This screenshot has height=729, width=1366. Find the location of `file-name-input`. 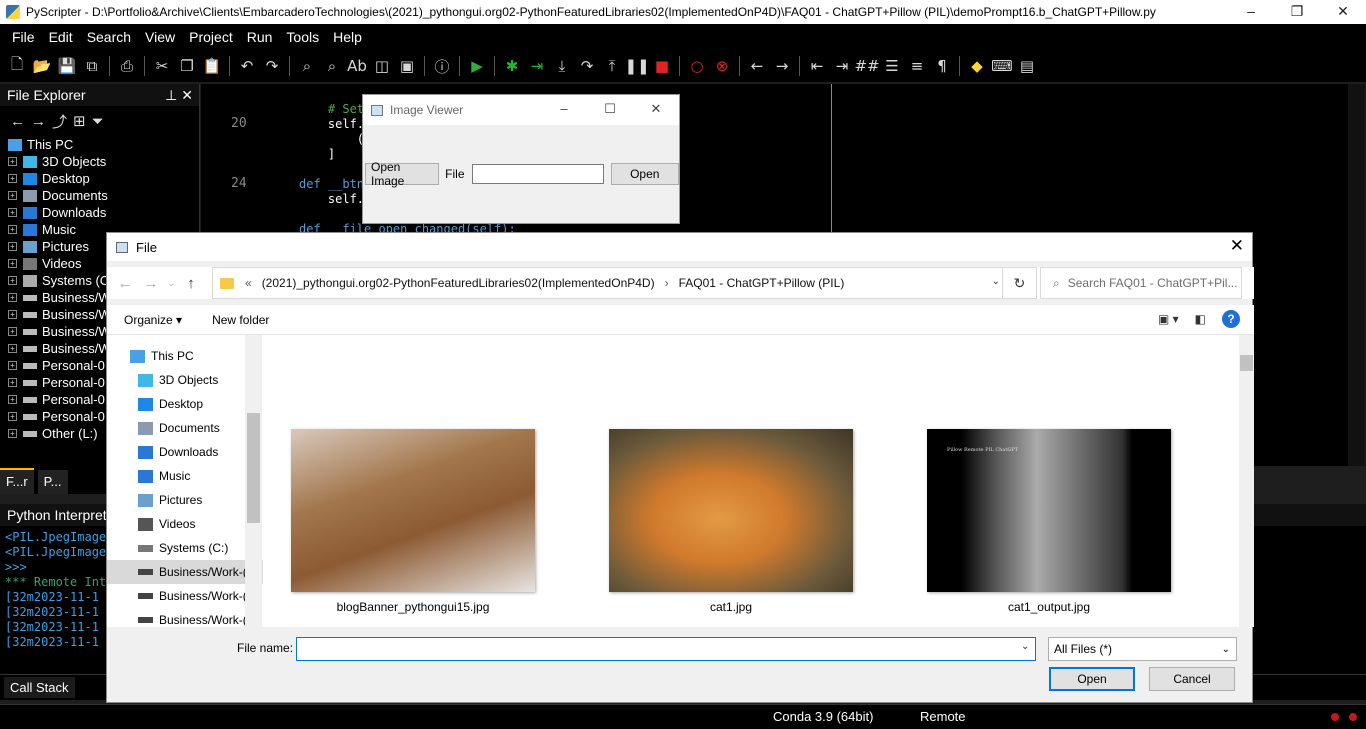

file-name-input is located at coordinates (666, 649).